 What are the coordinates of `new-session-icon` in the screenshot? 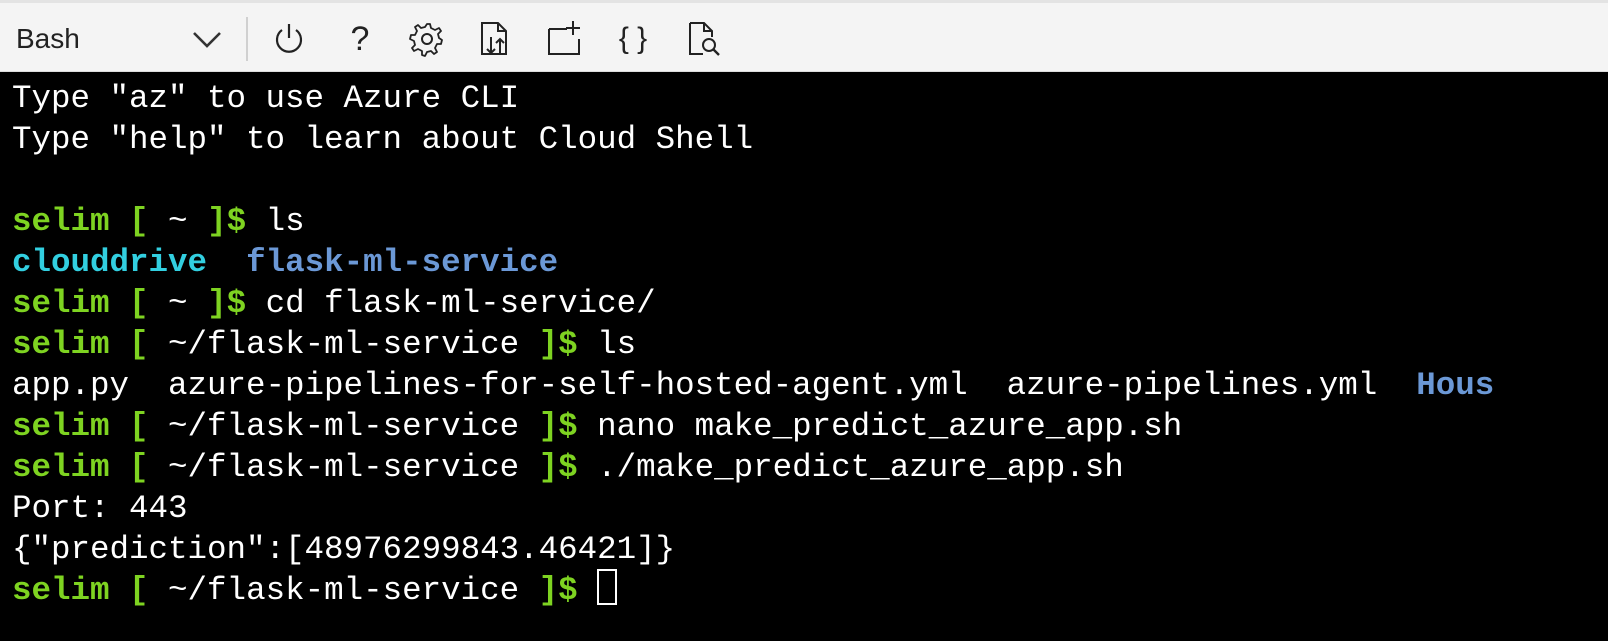 It's located at (564, 38).